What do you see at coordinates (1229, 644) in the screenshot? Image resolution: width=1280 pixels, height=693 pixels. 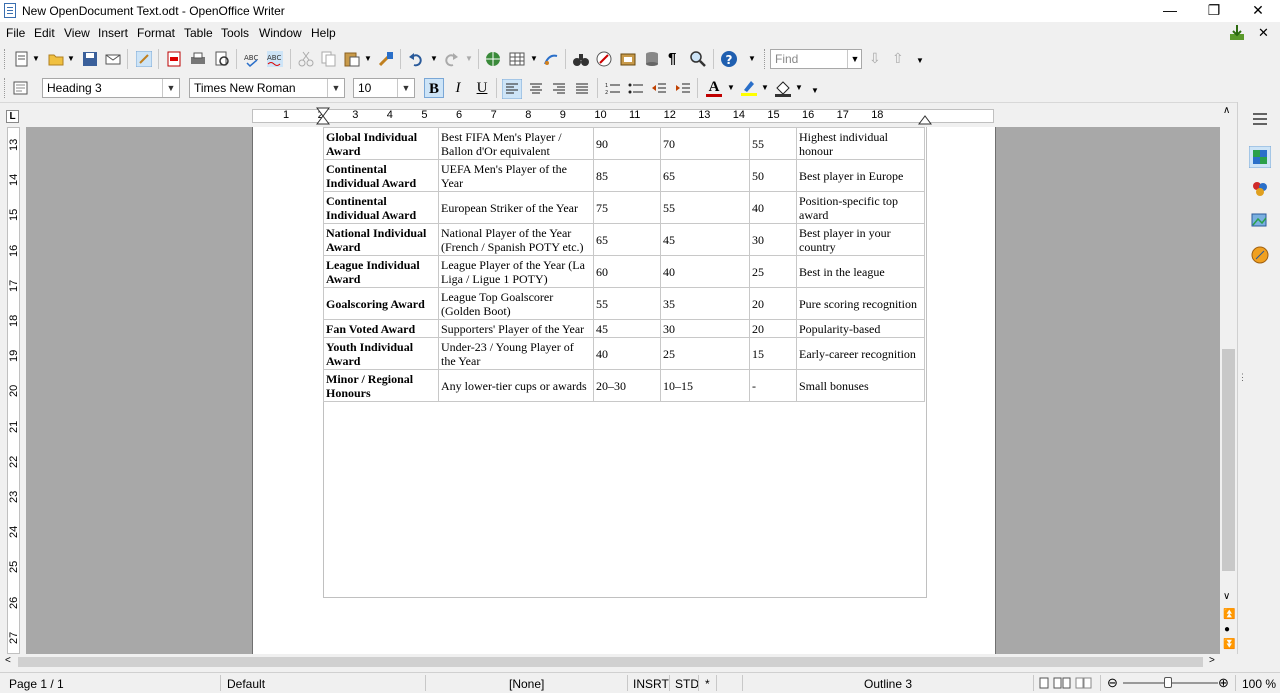 I see `next-page-icon: ⏬` at bounding box center [1229, 644].